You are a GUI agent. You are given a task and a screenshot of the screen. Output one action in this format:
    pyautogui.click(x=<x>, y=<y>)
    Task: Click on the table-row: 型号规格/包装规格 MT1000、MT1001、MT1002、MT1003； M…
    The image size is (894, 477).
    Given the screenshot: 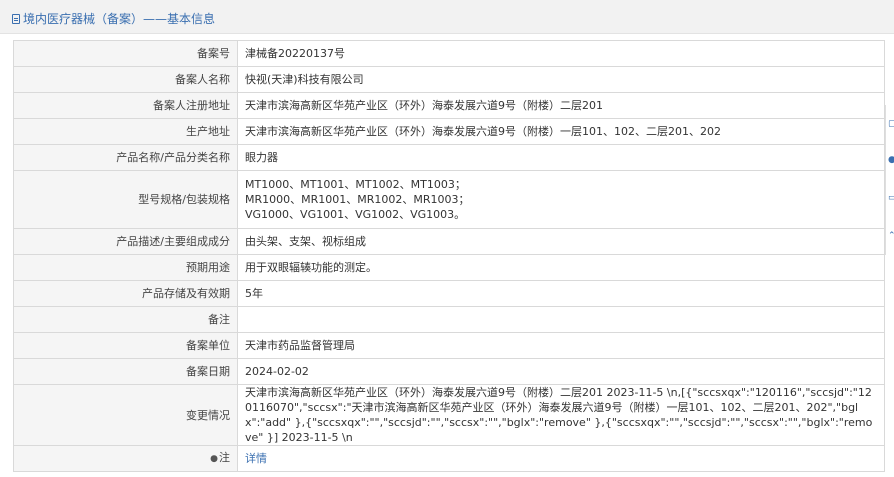 What is the action you would take?
    pyautogui.click(x=449, y=199)
    